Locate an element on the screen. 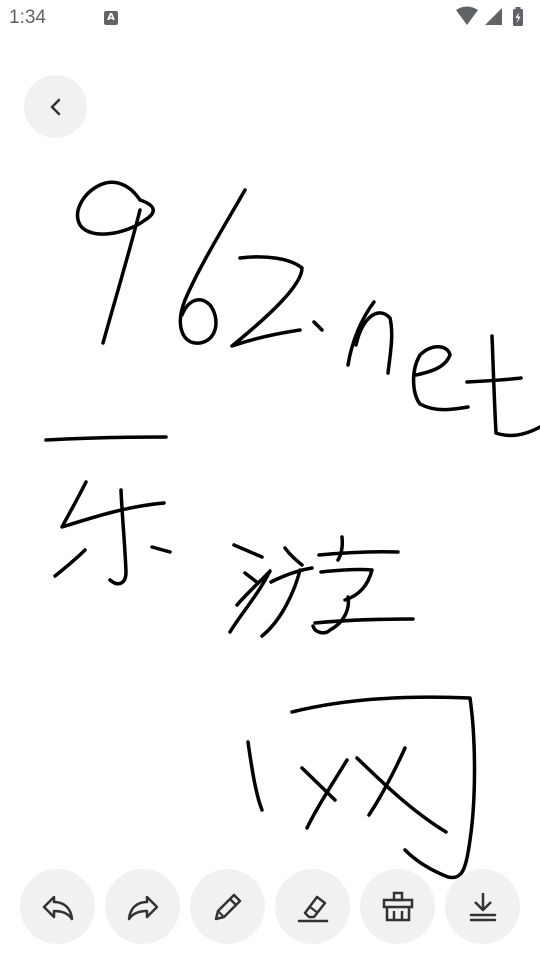 The height and width of the screenshot is (960, 540). undo-button is located at coordinates (57, 906).